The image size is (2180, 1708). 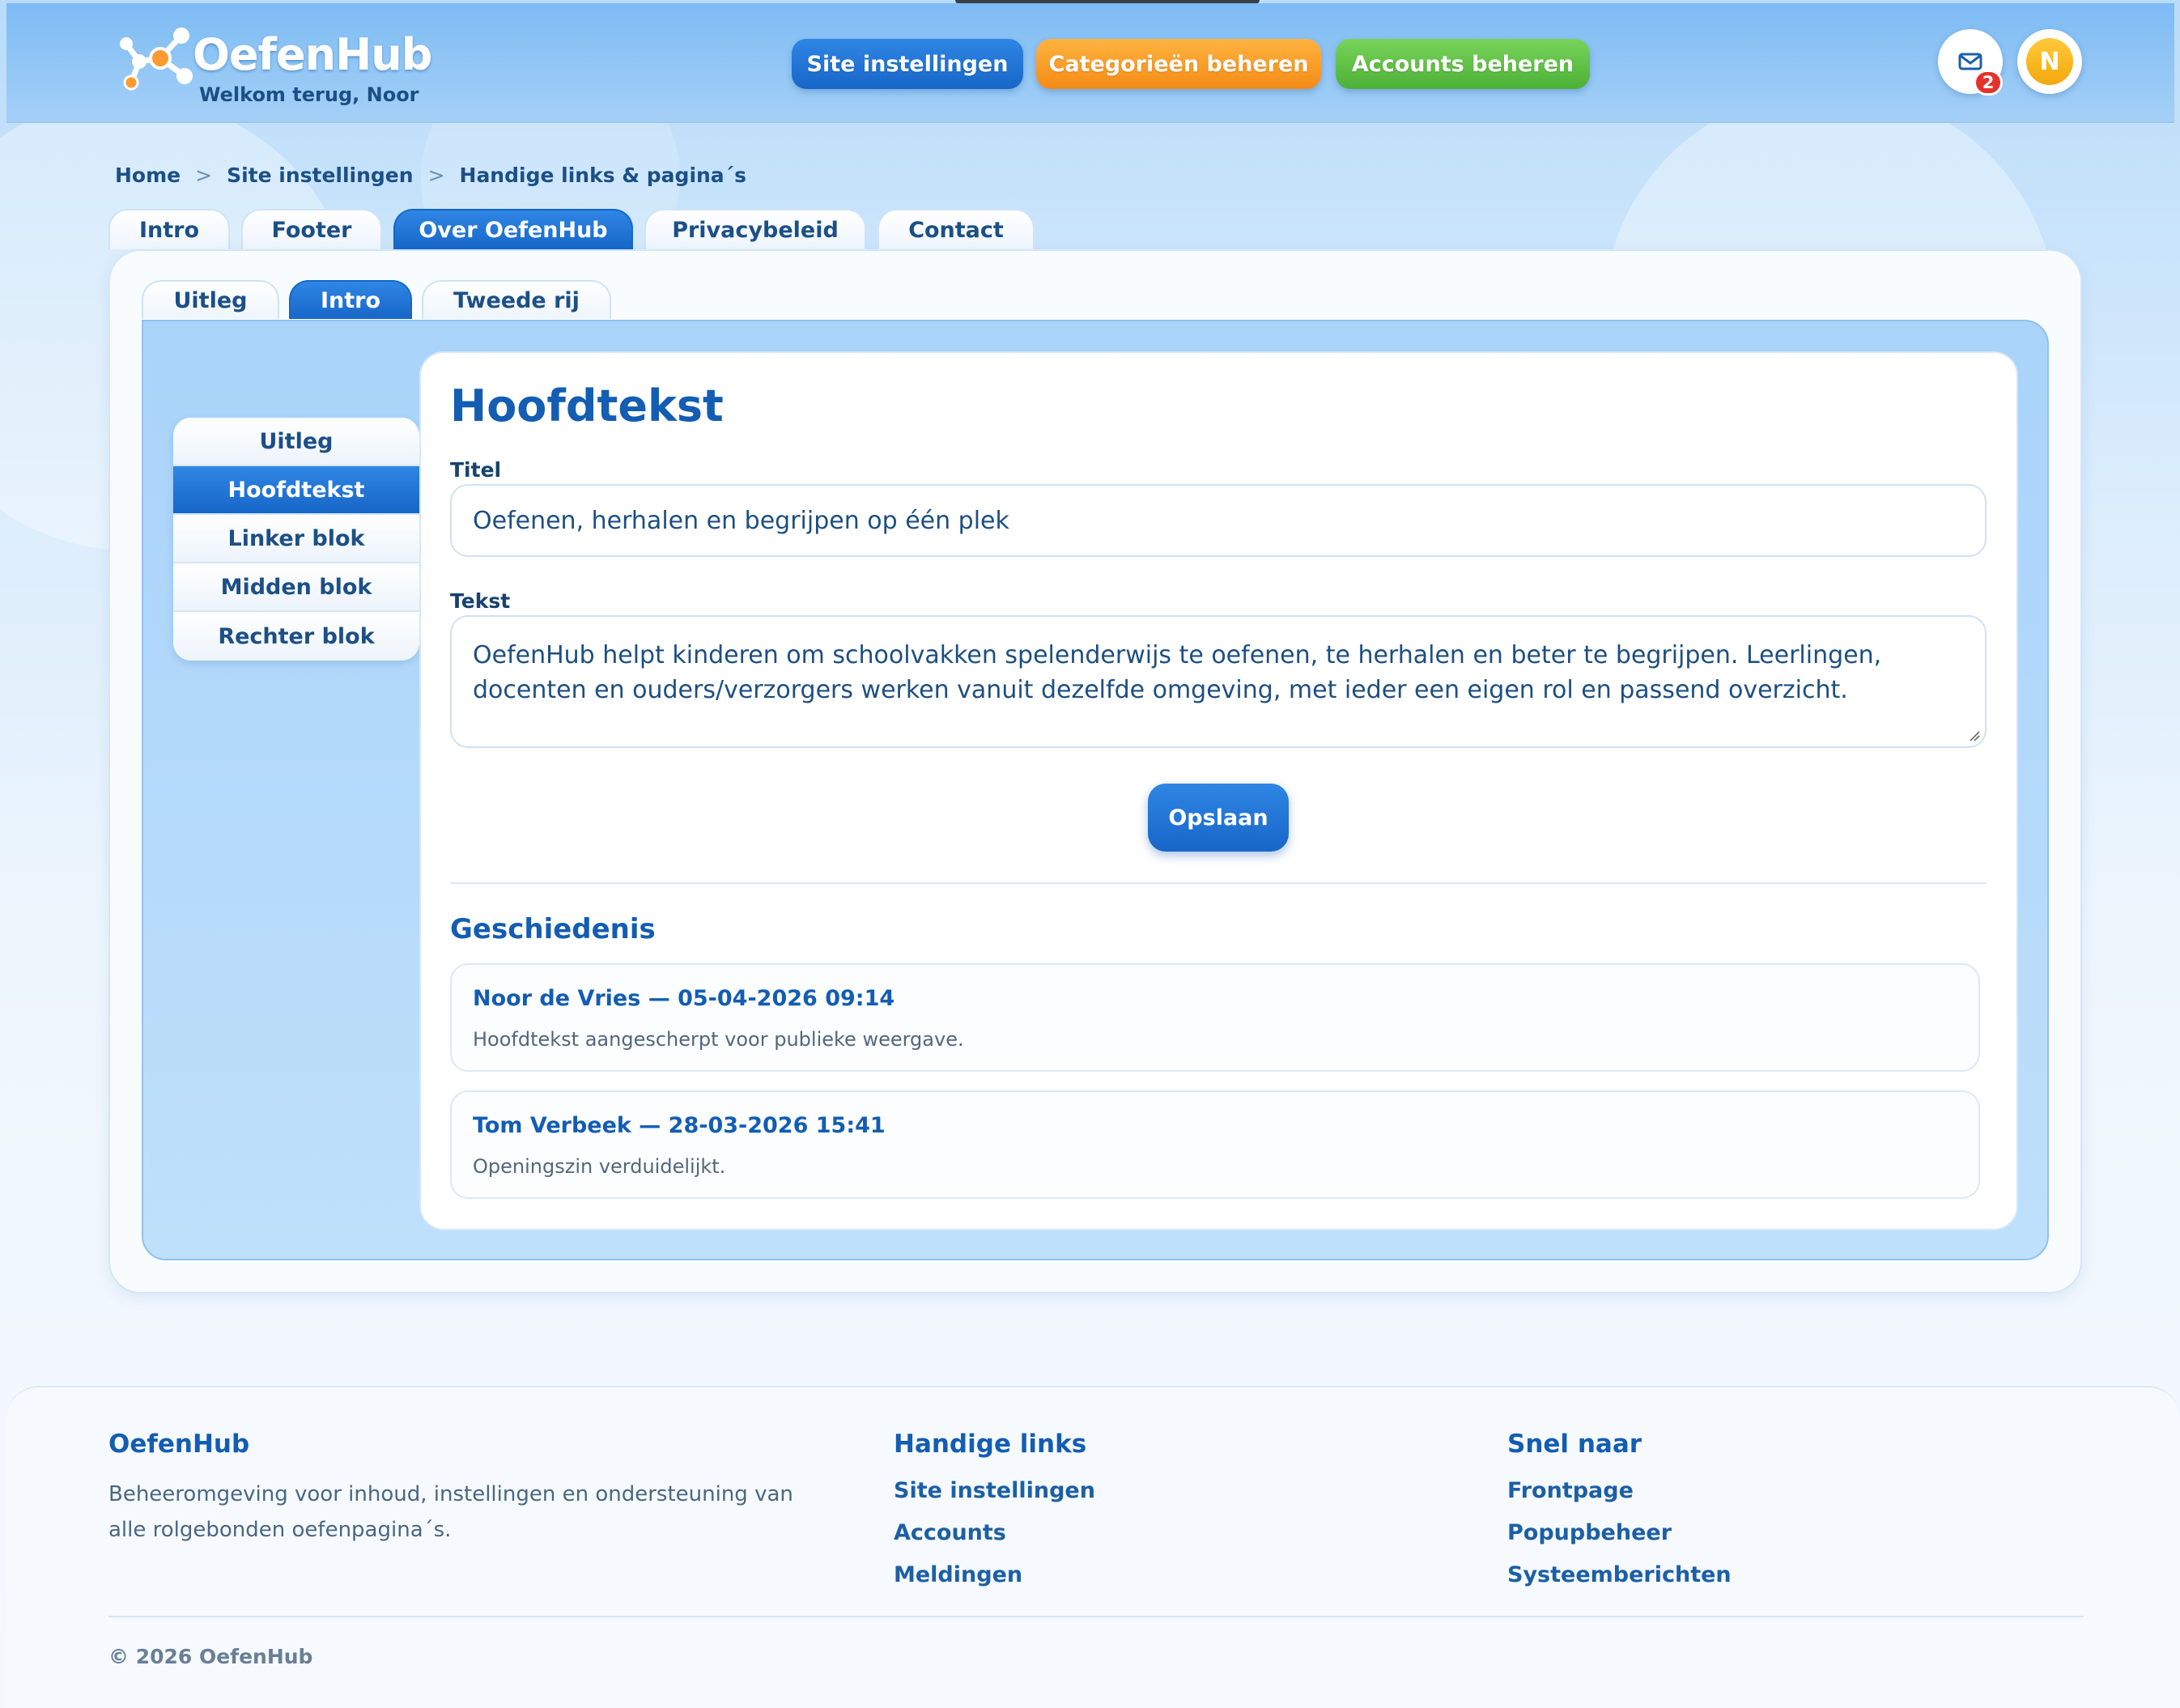 I want to click on footer-divider, so click(x=1096, y=1616).